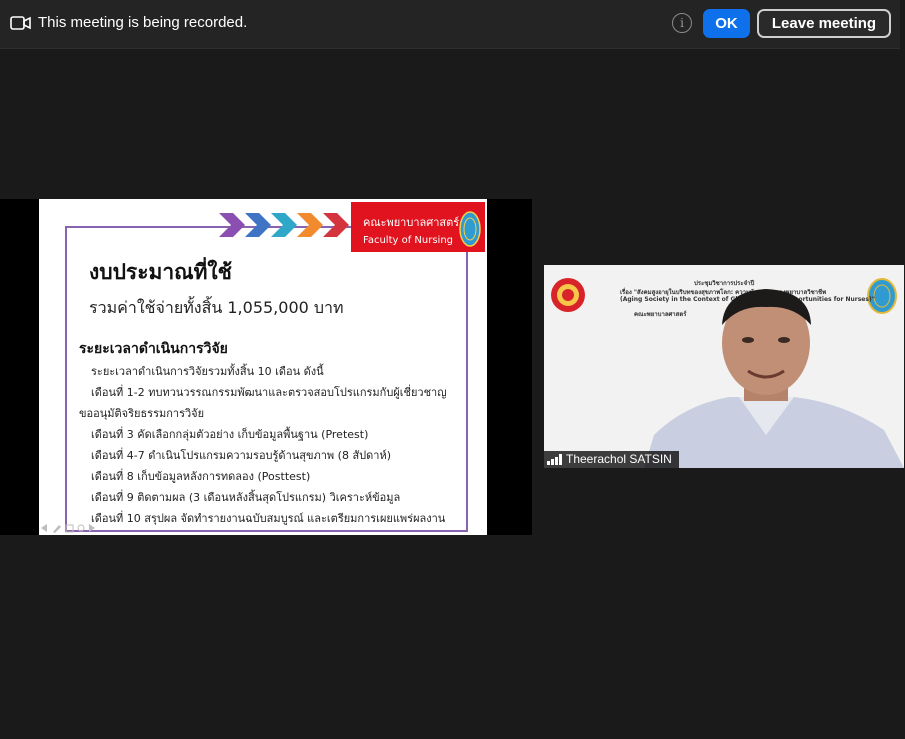 This screenshot has height=739, width=905. Describe the element at coordinates (160, 272) in the screenshot. I see `slide-title: งบประมาณที่ใช้` at that location.